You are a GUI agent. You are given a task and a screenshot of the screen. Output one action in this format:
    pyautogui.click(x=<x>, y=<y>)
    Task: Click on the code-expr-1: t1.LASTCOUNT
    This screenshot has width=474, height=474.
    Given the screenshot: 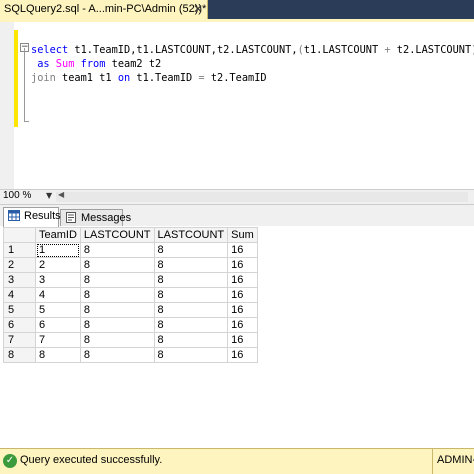 What is the action you would take?
    pyautogui.click(x=341, y=50)
    